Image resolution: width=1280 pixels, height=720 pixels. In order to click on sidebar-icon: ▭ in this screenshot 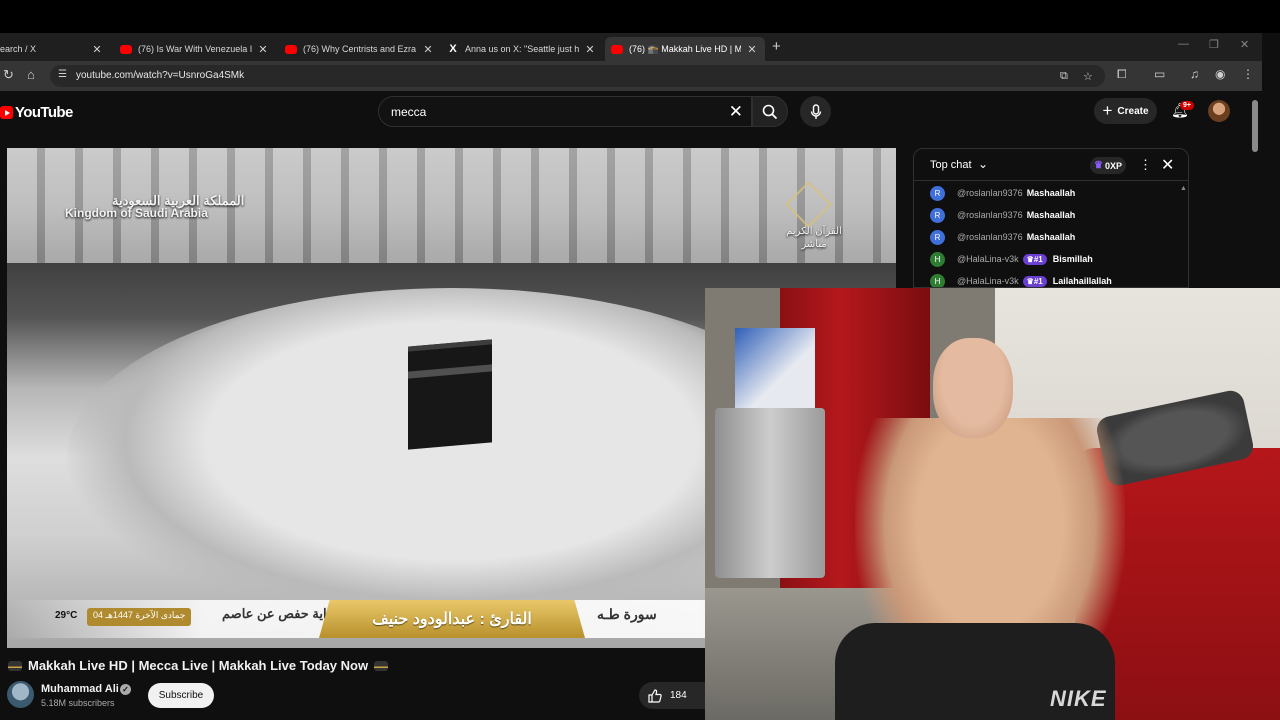, I will do `click(1159, 74)`.